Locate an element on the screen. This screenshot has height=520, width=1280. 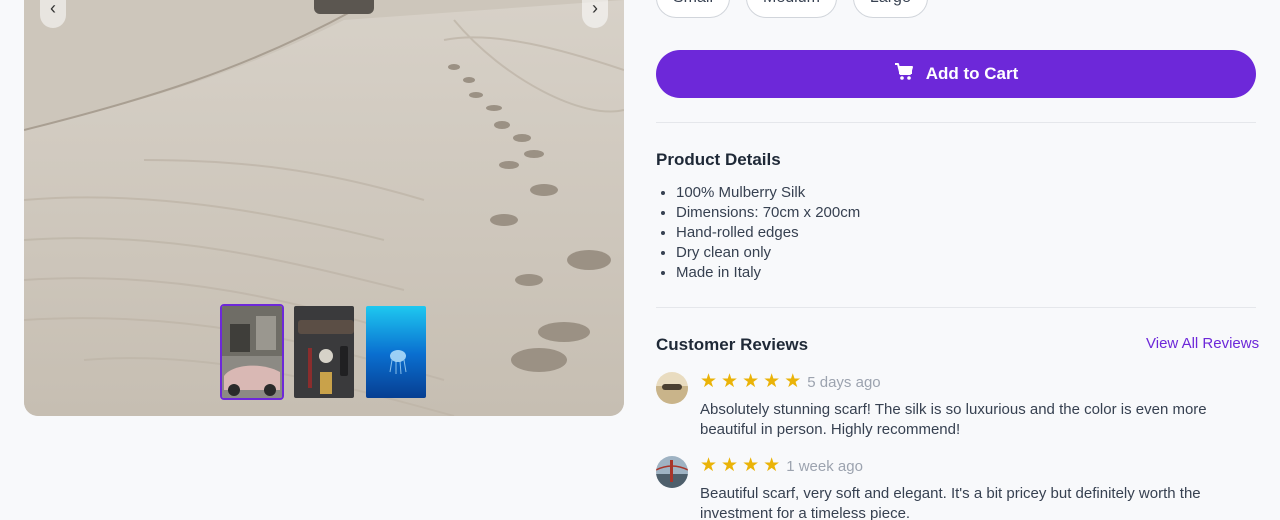
size-options: Small Medium Large is located at coordinates (792, 9).